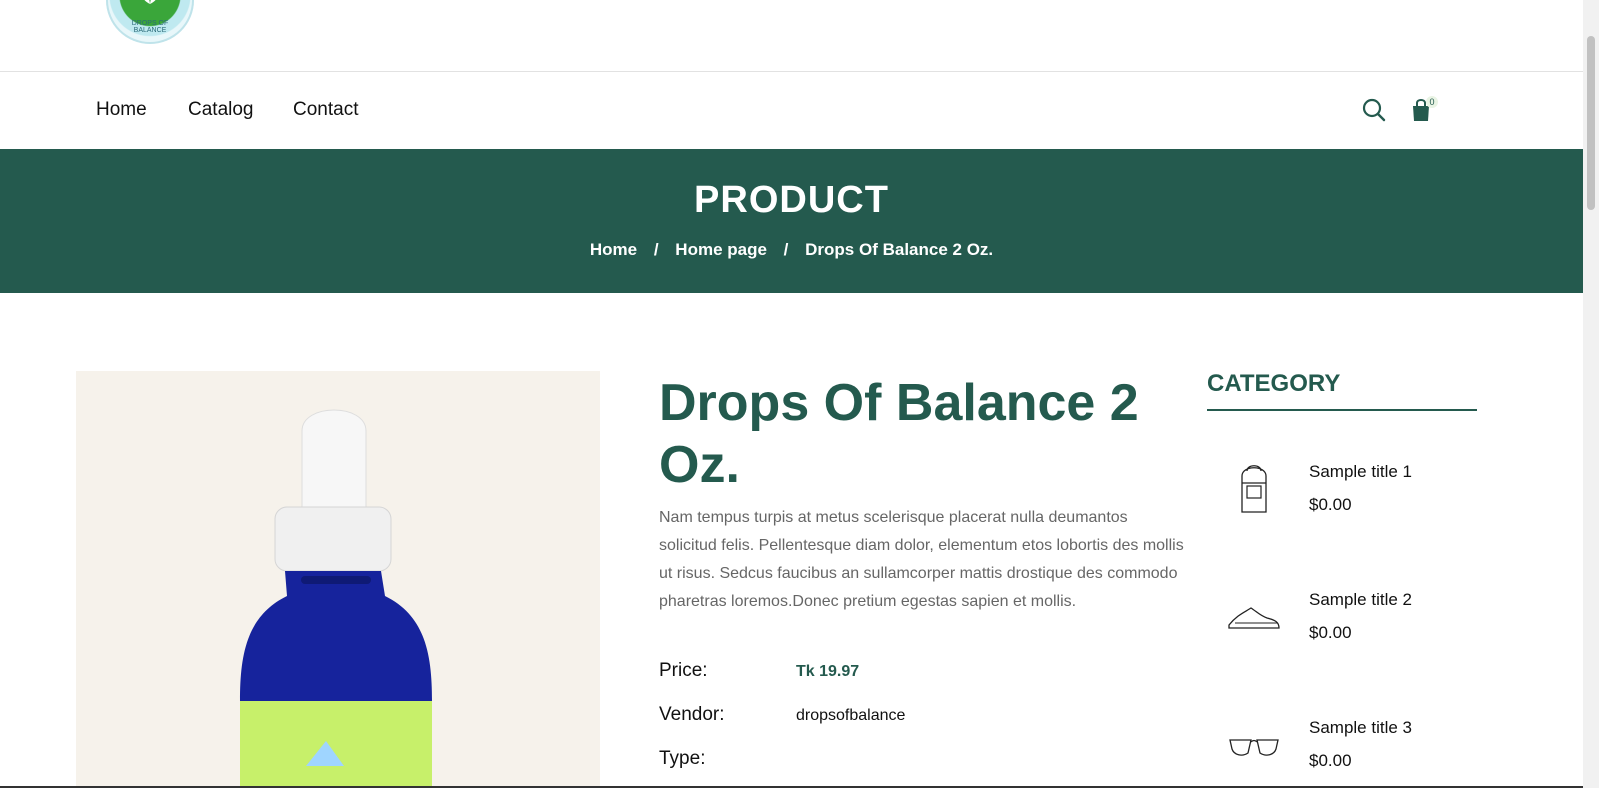 Image resolution: width=1599 pixels, height=798 pixels. What do you see at coordinates (221, 110) in the screenshot?
I see `nav-catalog: Catalog` at bounding box center [221, 110].